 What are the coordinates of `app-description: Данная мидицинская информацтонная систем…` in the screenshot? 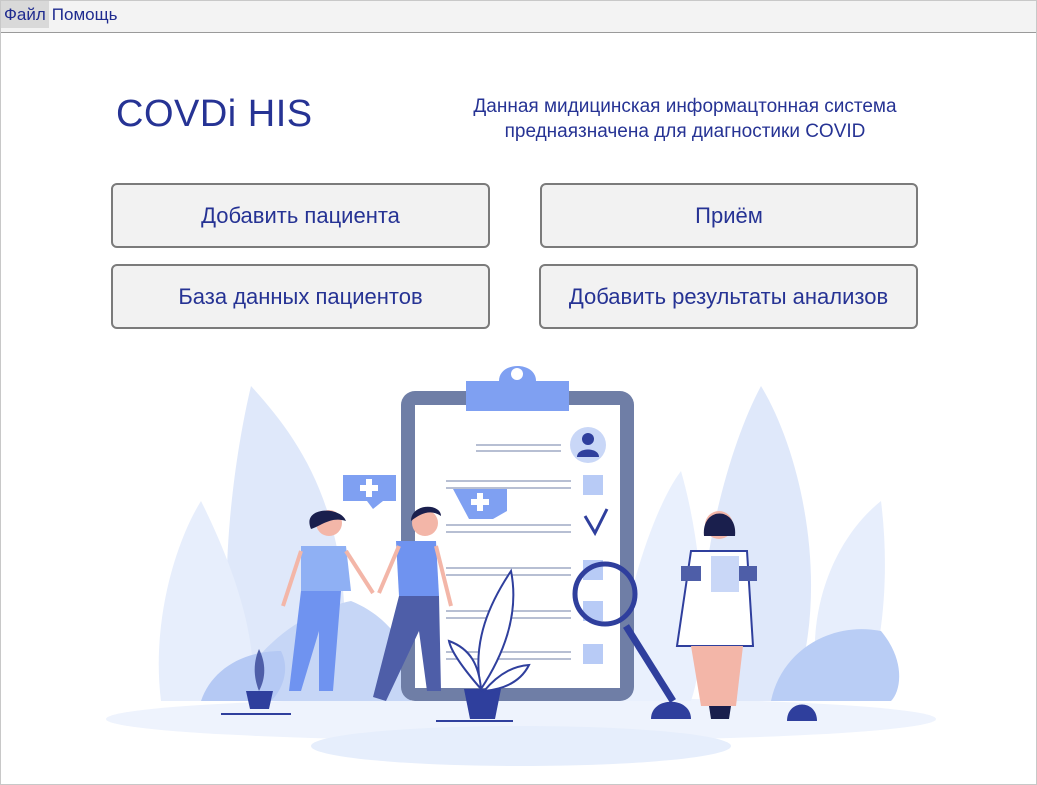 It's located at (685, 119).